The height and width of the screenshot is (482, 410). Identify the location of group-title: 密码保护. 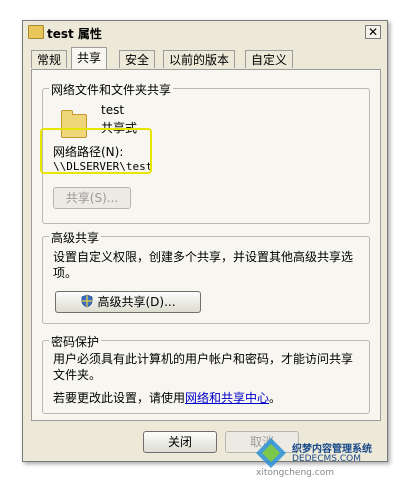
(75, 341).